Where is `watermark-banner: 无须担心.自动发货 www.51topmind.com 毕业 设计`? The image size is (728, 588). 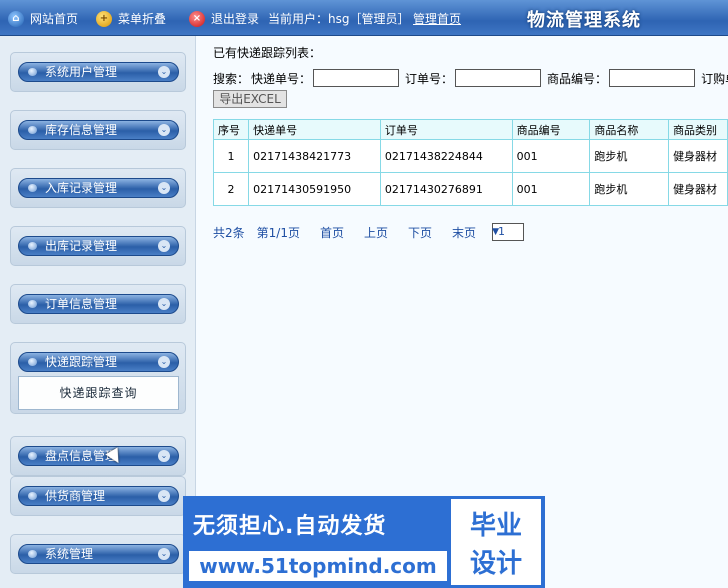
watermark-banner: 无须担心.自动发货 www.51topmind.com 毕业 设计 is located at coordinates (364, 542).